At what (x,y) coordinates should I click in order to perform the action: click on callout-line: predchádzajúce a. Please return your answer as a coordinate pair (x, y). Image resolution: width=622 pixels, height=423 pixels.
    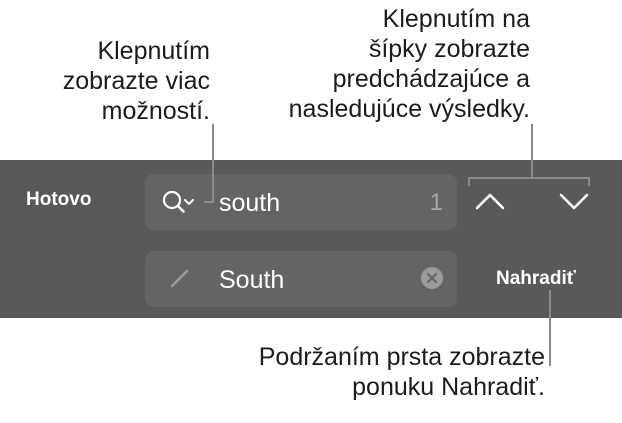
    Looking at the image, I should click on (431, 79).